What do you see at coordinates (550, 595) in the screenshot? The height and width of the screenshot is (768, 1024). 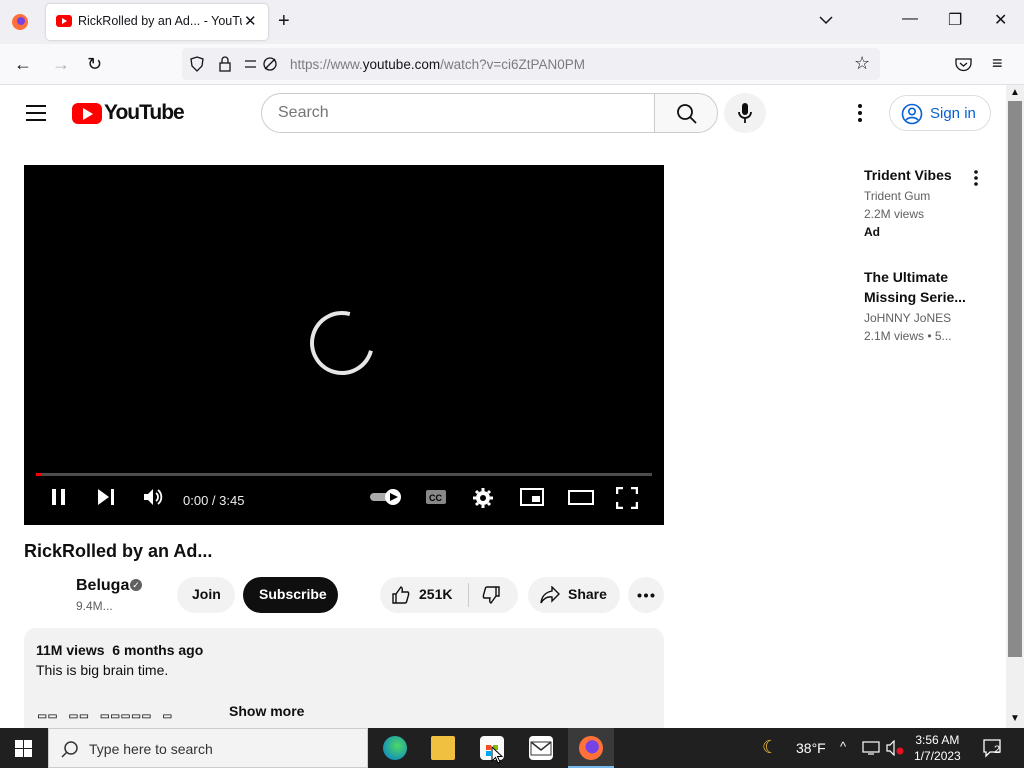 I see `share-icon` at bounding box center [550, 595].